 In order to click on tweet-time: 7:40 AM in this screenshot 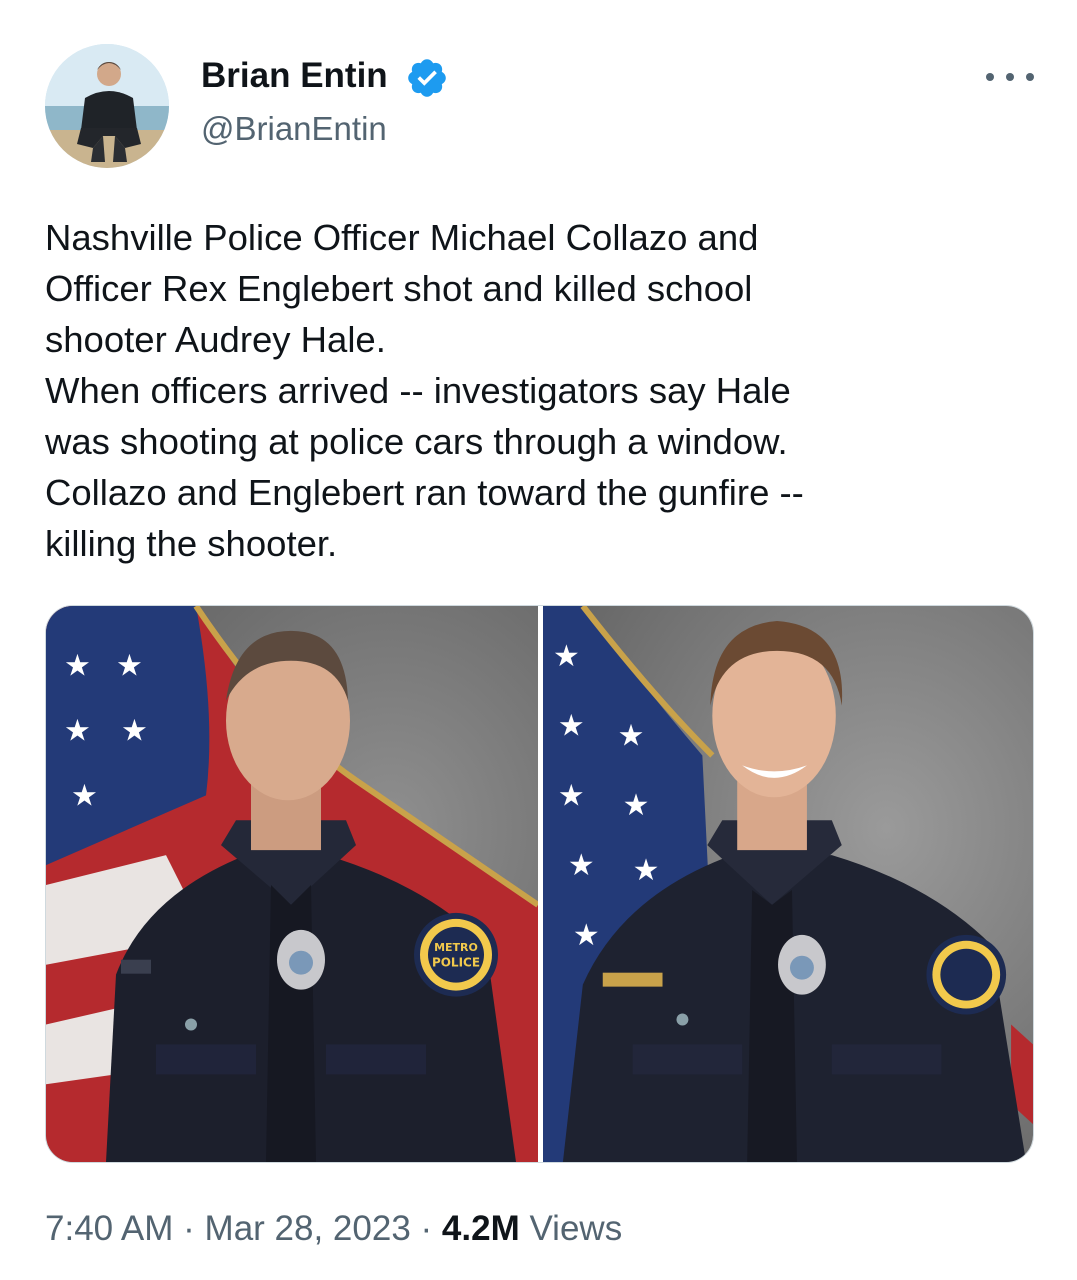, I will do `click(109, 1228)`.